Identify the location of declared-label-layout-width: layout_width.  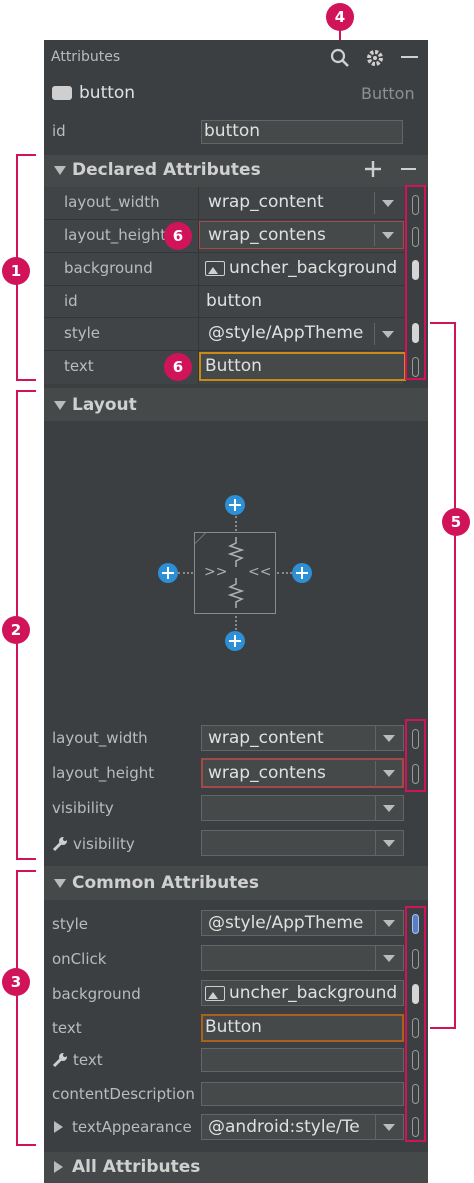
(112, 202).